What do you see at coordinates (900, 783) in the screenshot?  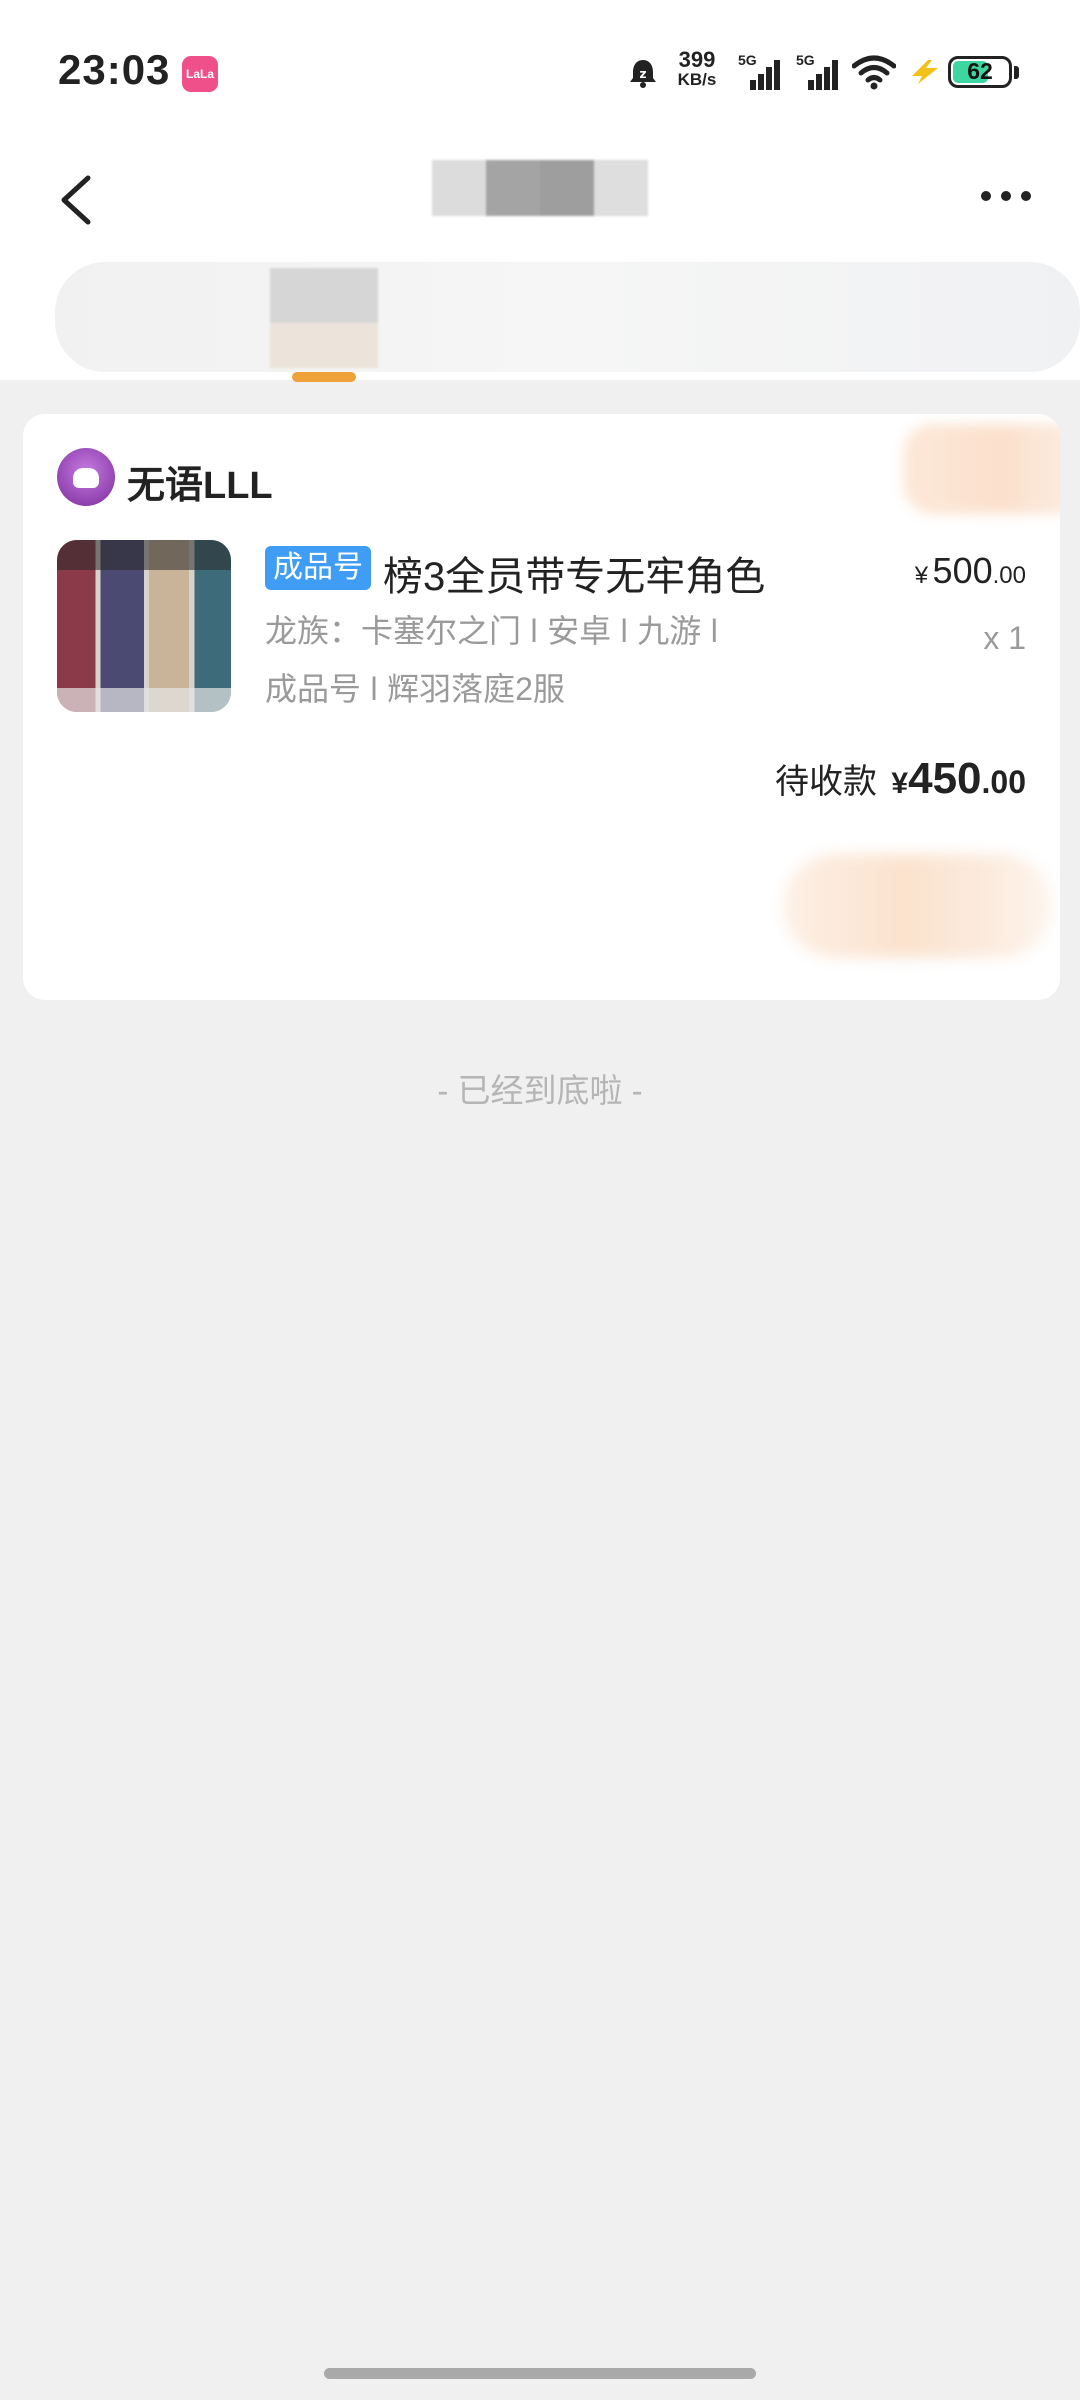 I see `pending-currency: ¥` at bounding box center [900, 783].